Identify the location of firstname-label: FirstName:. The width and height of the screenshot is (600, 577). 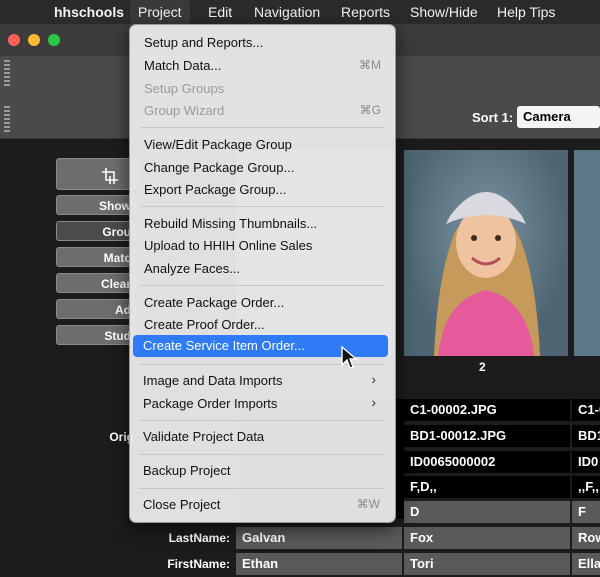
(198, 564).